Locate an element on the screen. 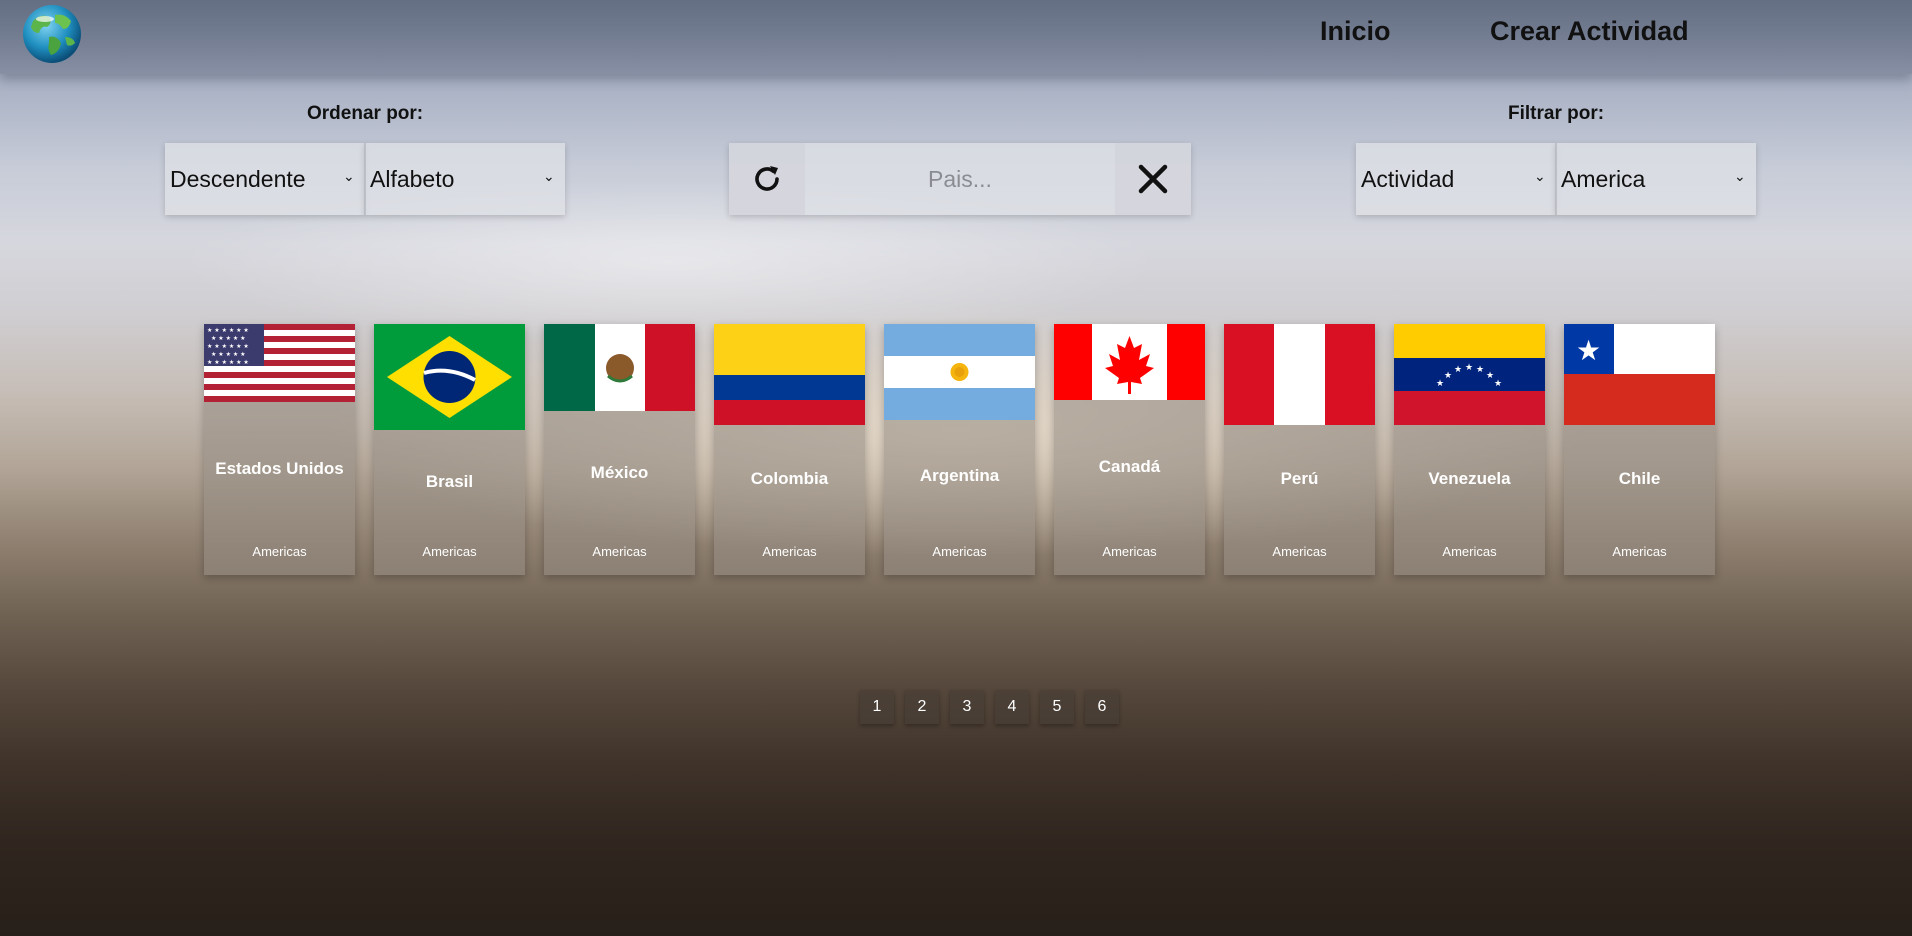  page-button-5: 5 is located at coordinates (1057, 707).